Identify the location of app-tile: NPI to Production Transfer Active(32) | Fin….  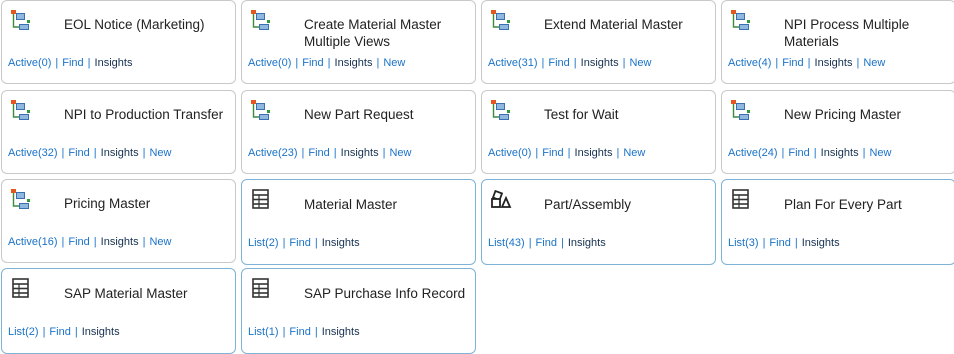
(118, 132).